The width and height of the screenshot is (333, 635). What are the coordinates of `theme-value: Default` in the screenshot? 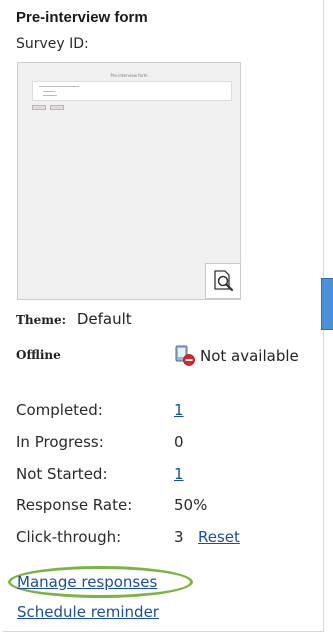 It's located at (104, 319).